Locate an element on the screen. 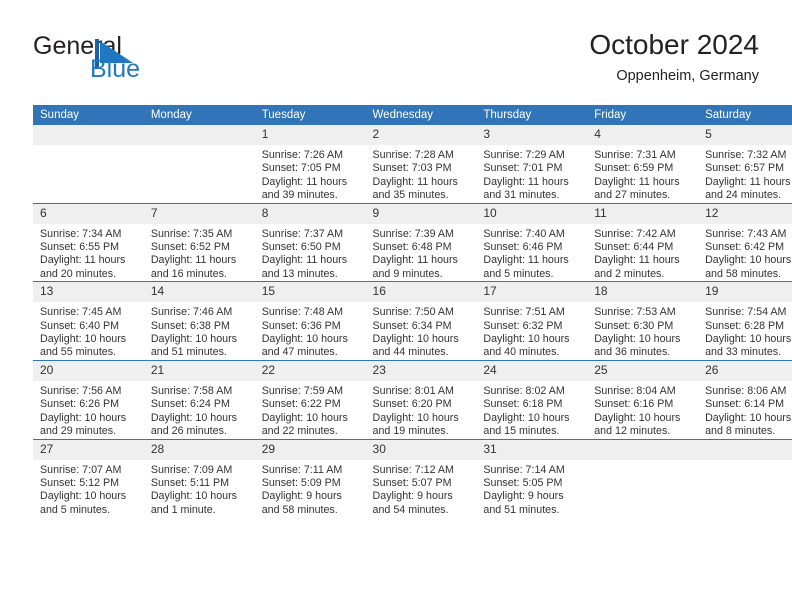 This screenshot has height=612, width=792. sunrise-time: Sunrise: 7:53 AM is located at coordinates (635, 312).